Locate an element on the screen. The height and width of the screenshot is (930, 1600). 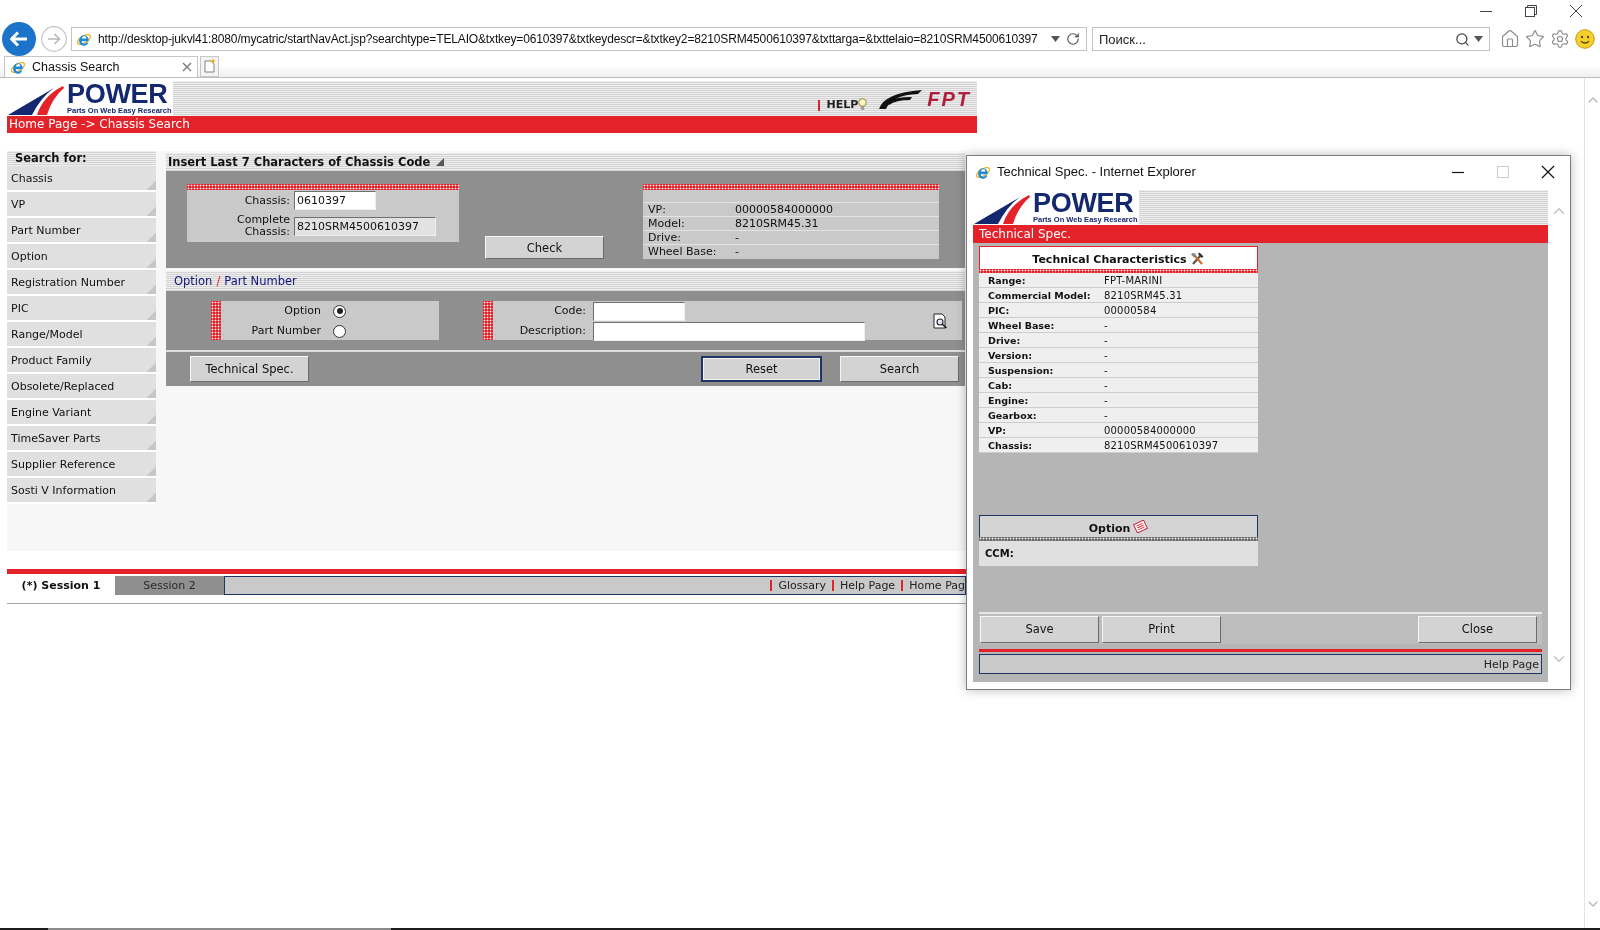
sidebar-item: Product Family is located at coordinates (81, 361).